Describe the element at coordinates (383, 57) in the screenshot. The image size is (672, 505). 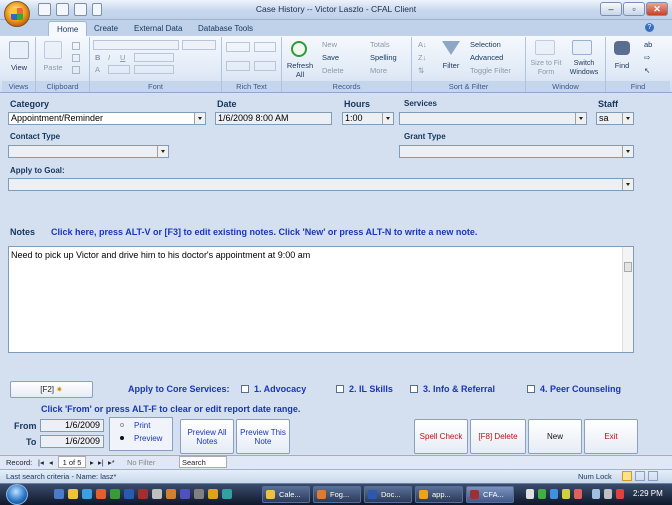
I see `spelling-button: Spelling` at that location.